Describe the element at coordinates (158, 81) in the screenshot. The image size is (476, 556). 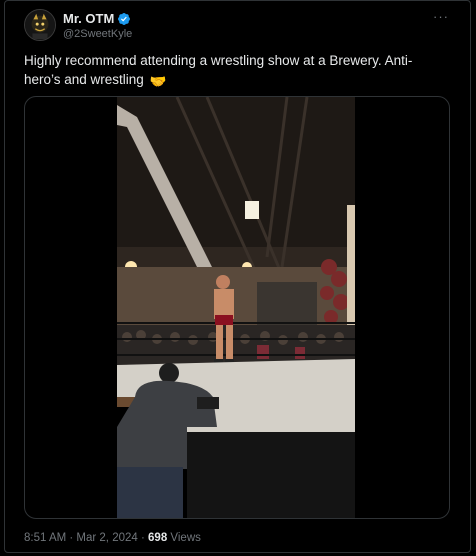
I see `handshake-emoji-icon: 🤝` at that location.